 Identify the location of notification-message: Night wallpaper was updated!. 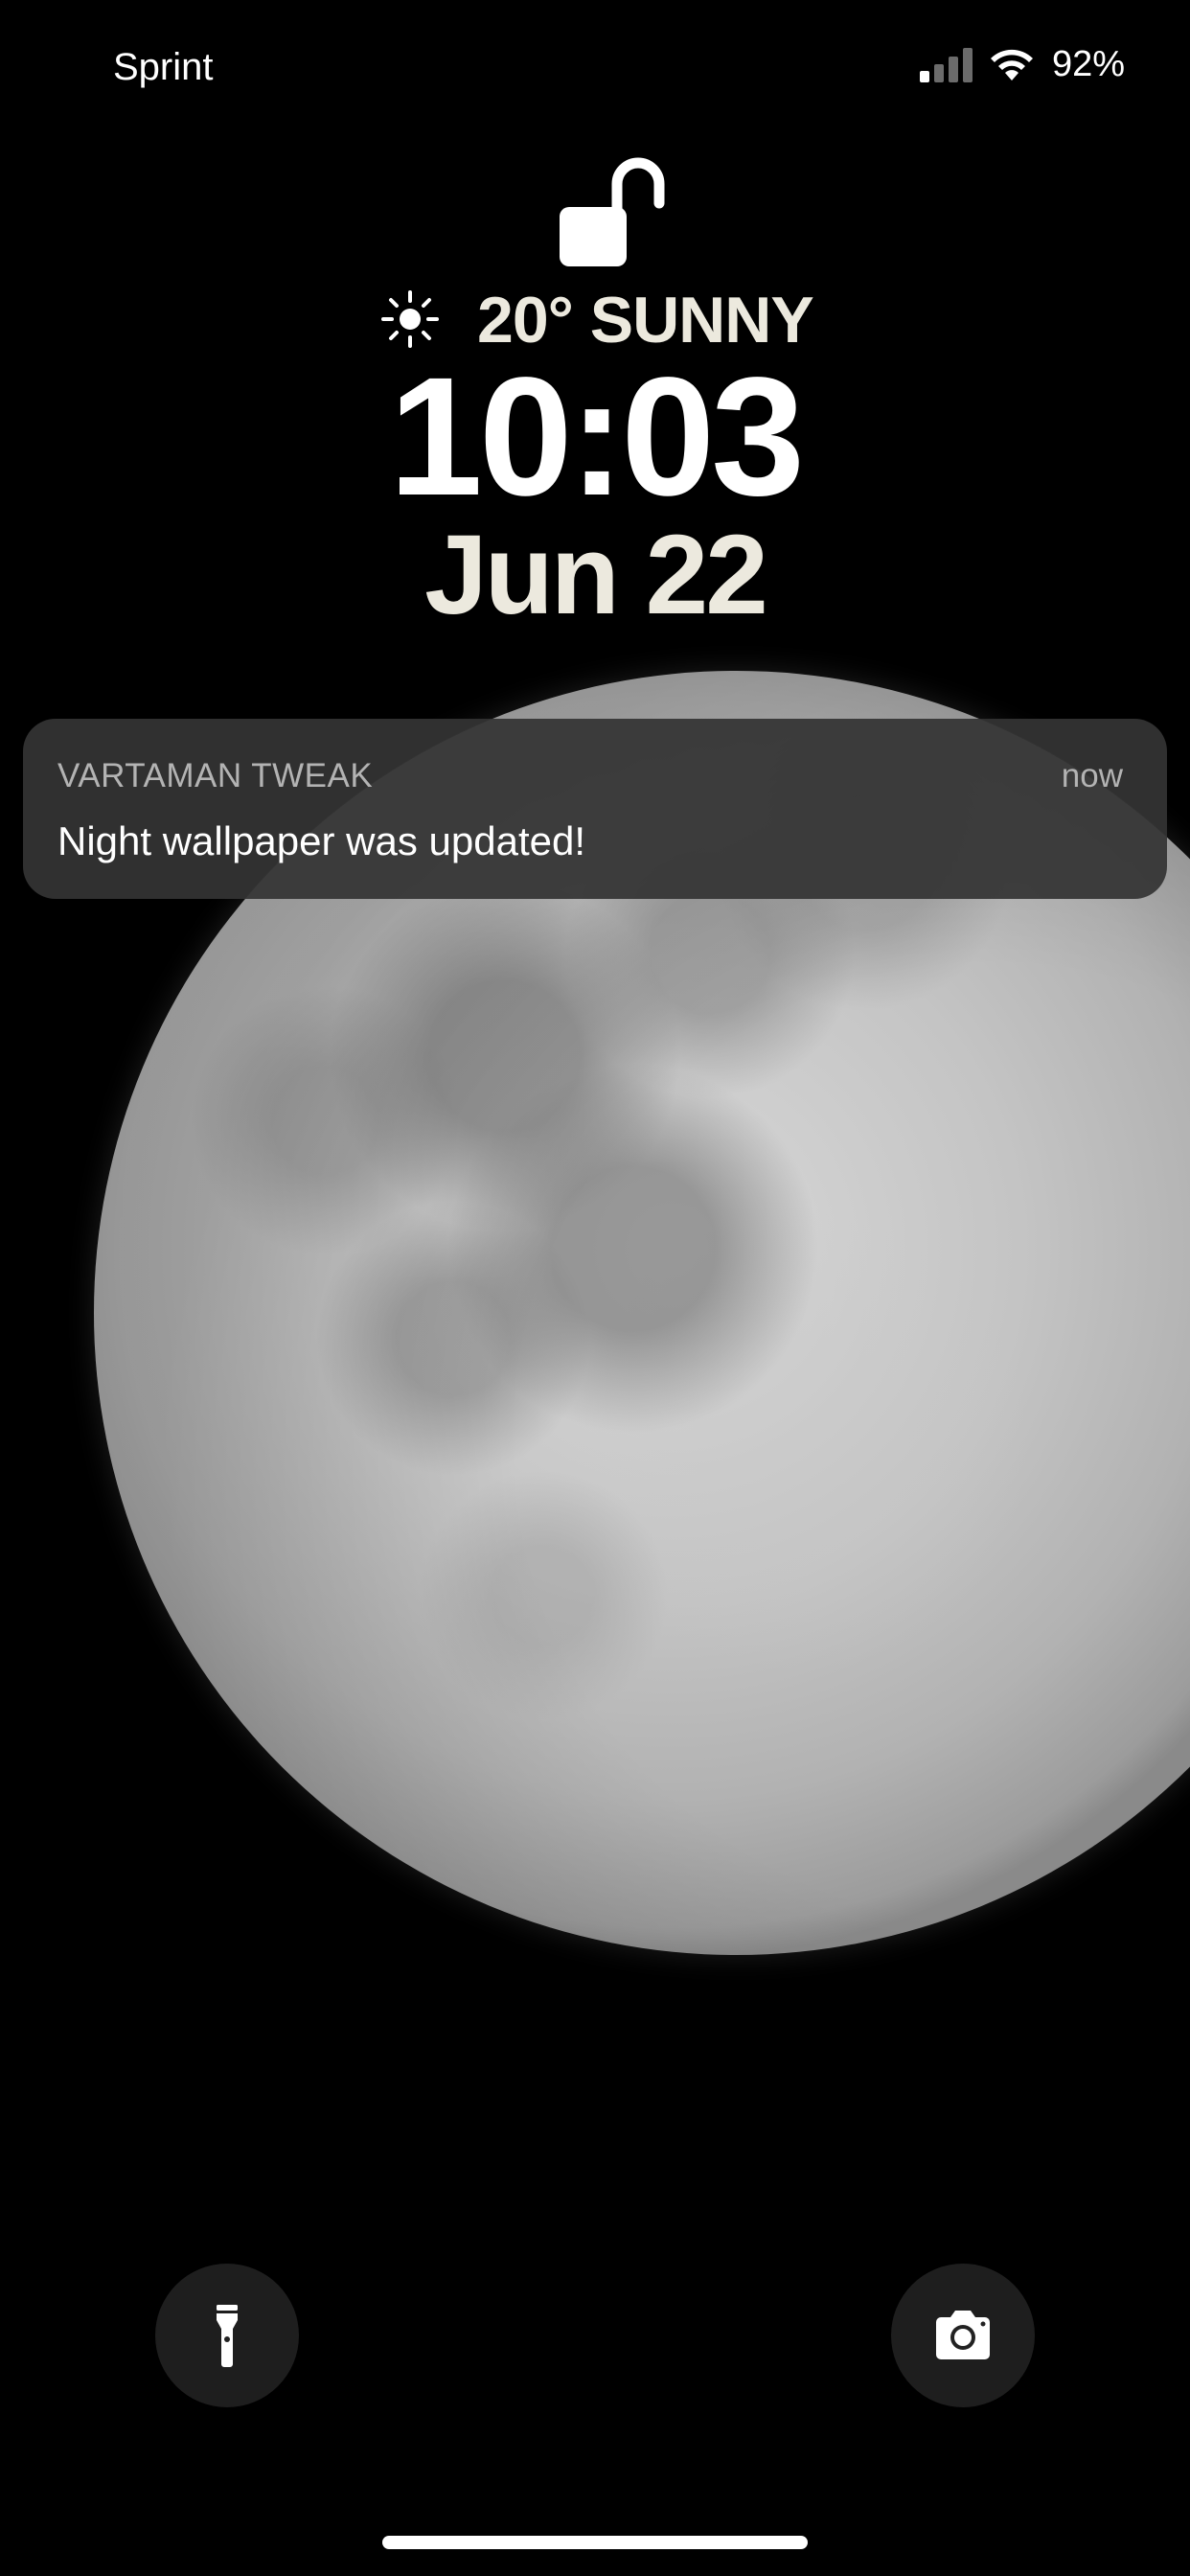
(321, 840).